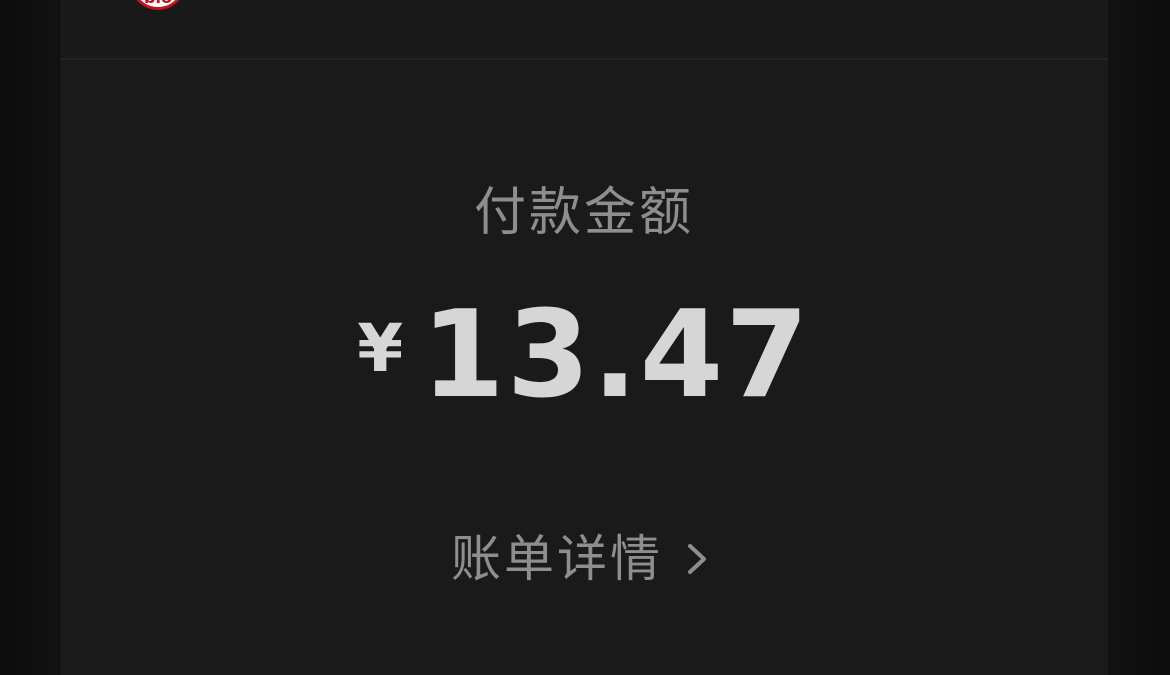 This screenshot has width=1170, height=675. Describe the element at coordinates (697, 559) in the screenshot. I see `chevron-right-icon` at that location.